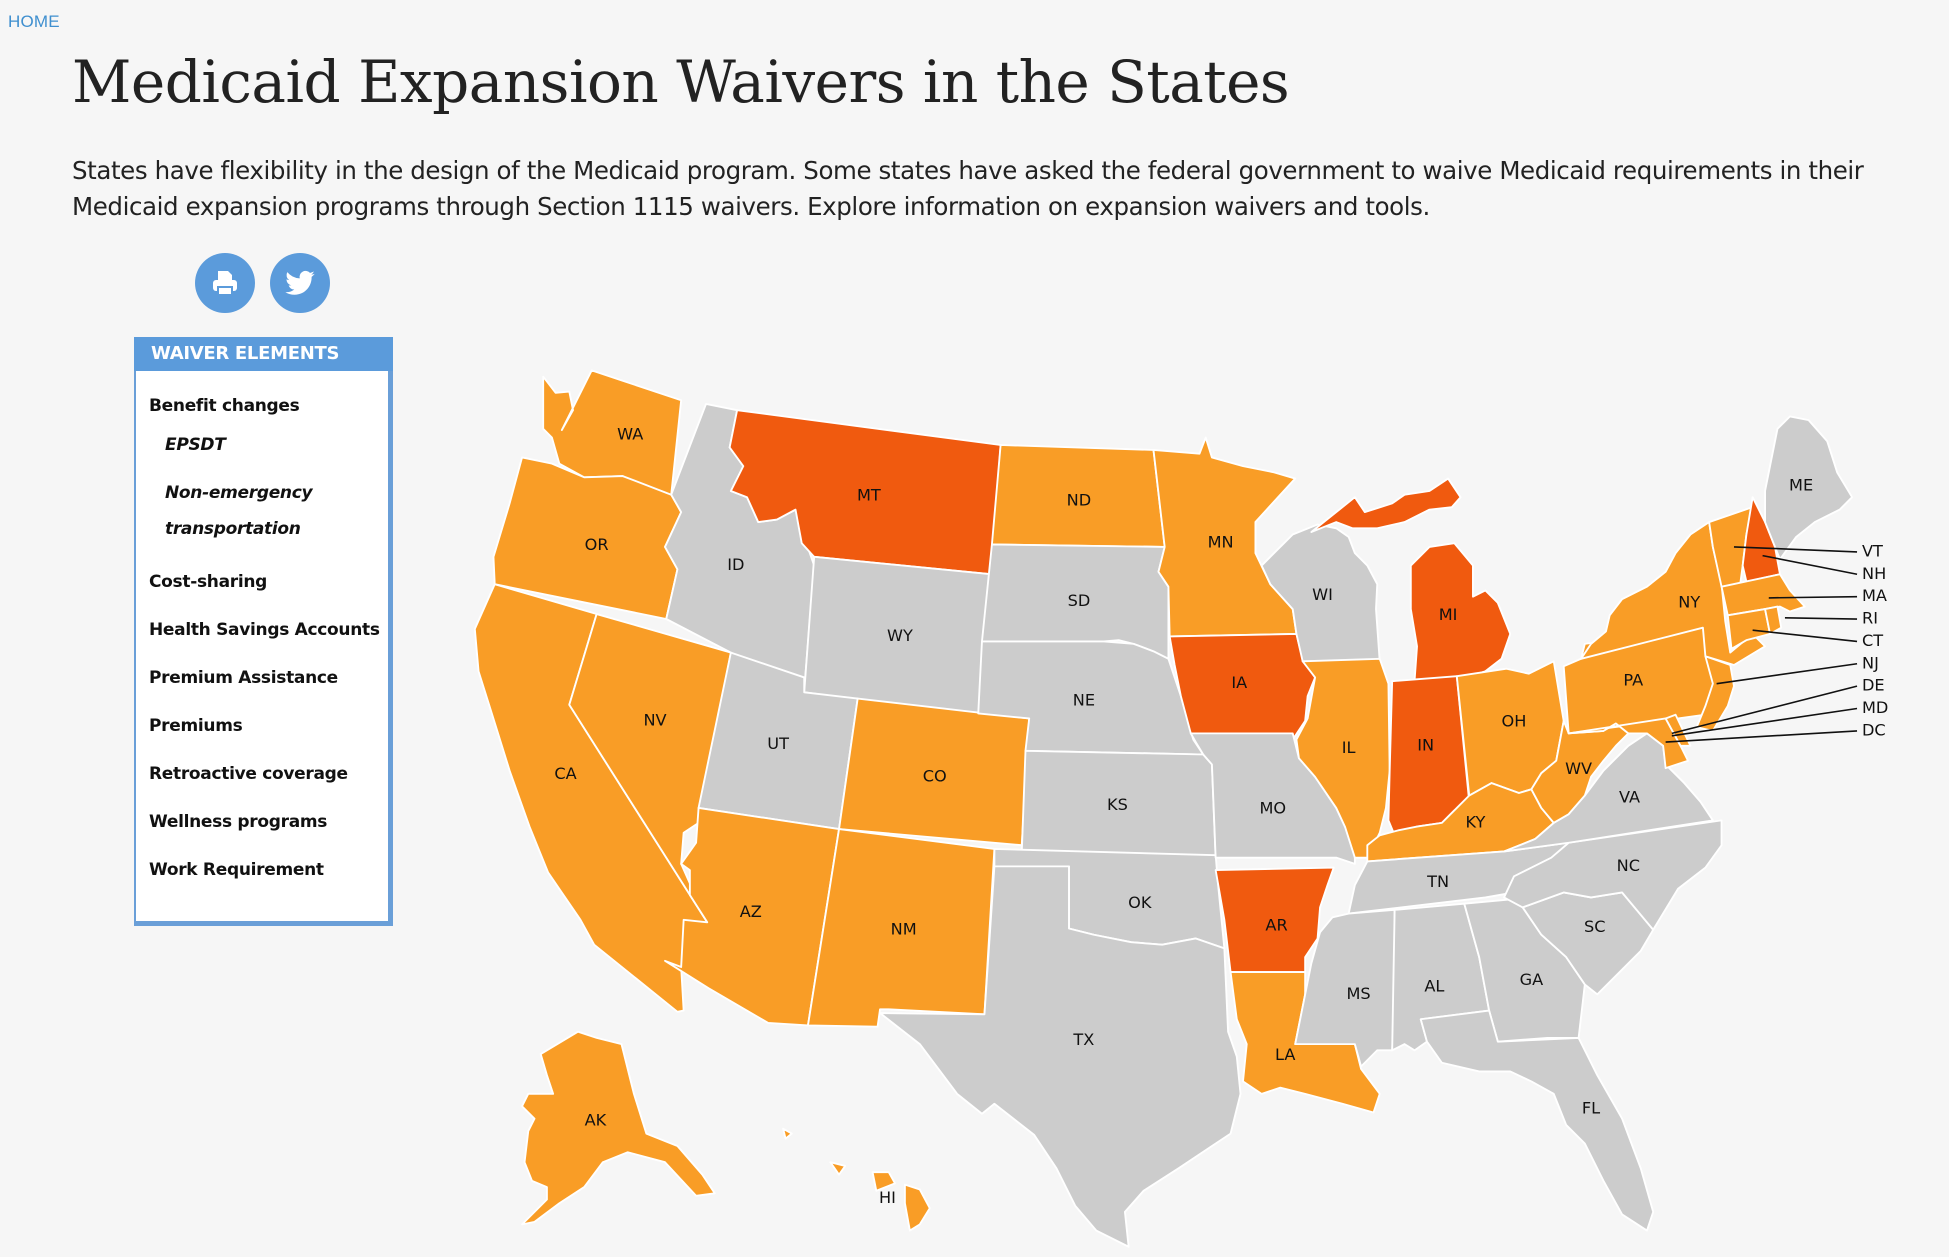 This screenshot has width=1949, height=1257. What do you see at coordinates (934, 772) in the screenshot?
I see `state-CO` at bounding box center [934, 772].